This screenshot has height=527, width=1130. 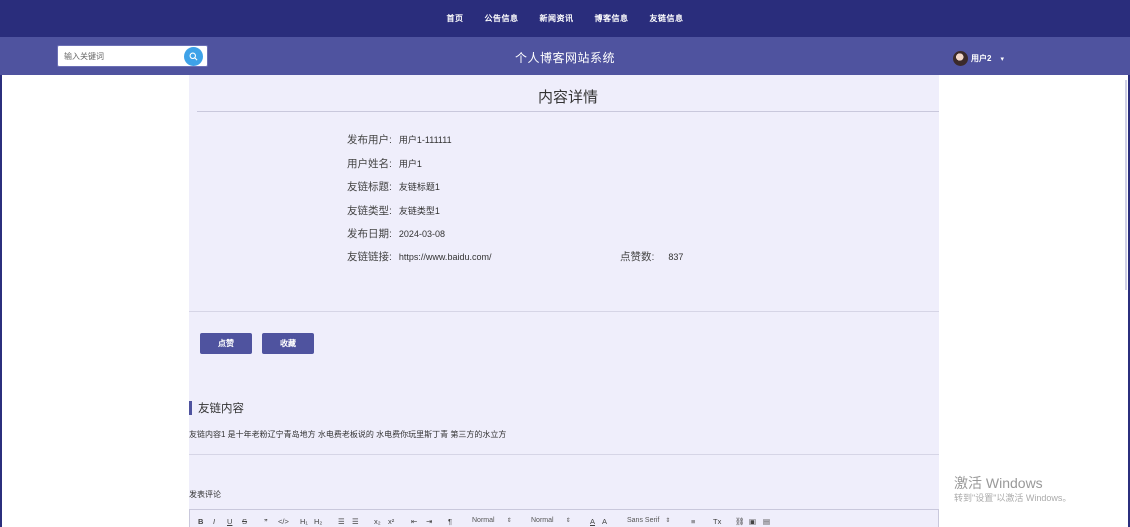 I want to click on superscript-button: x², so click(x=391, y=521).